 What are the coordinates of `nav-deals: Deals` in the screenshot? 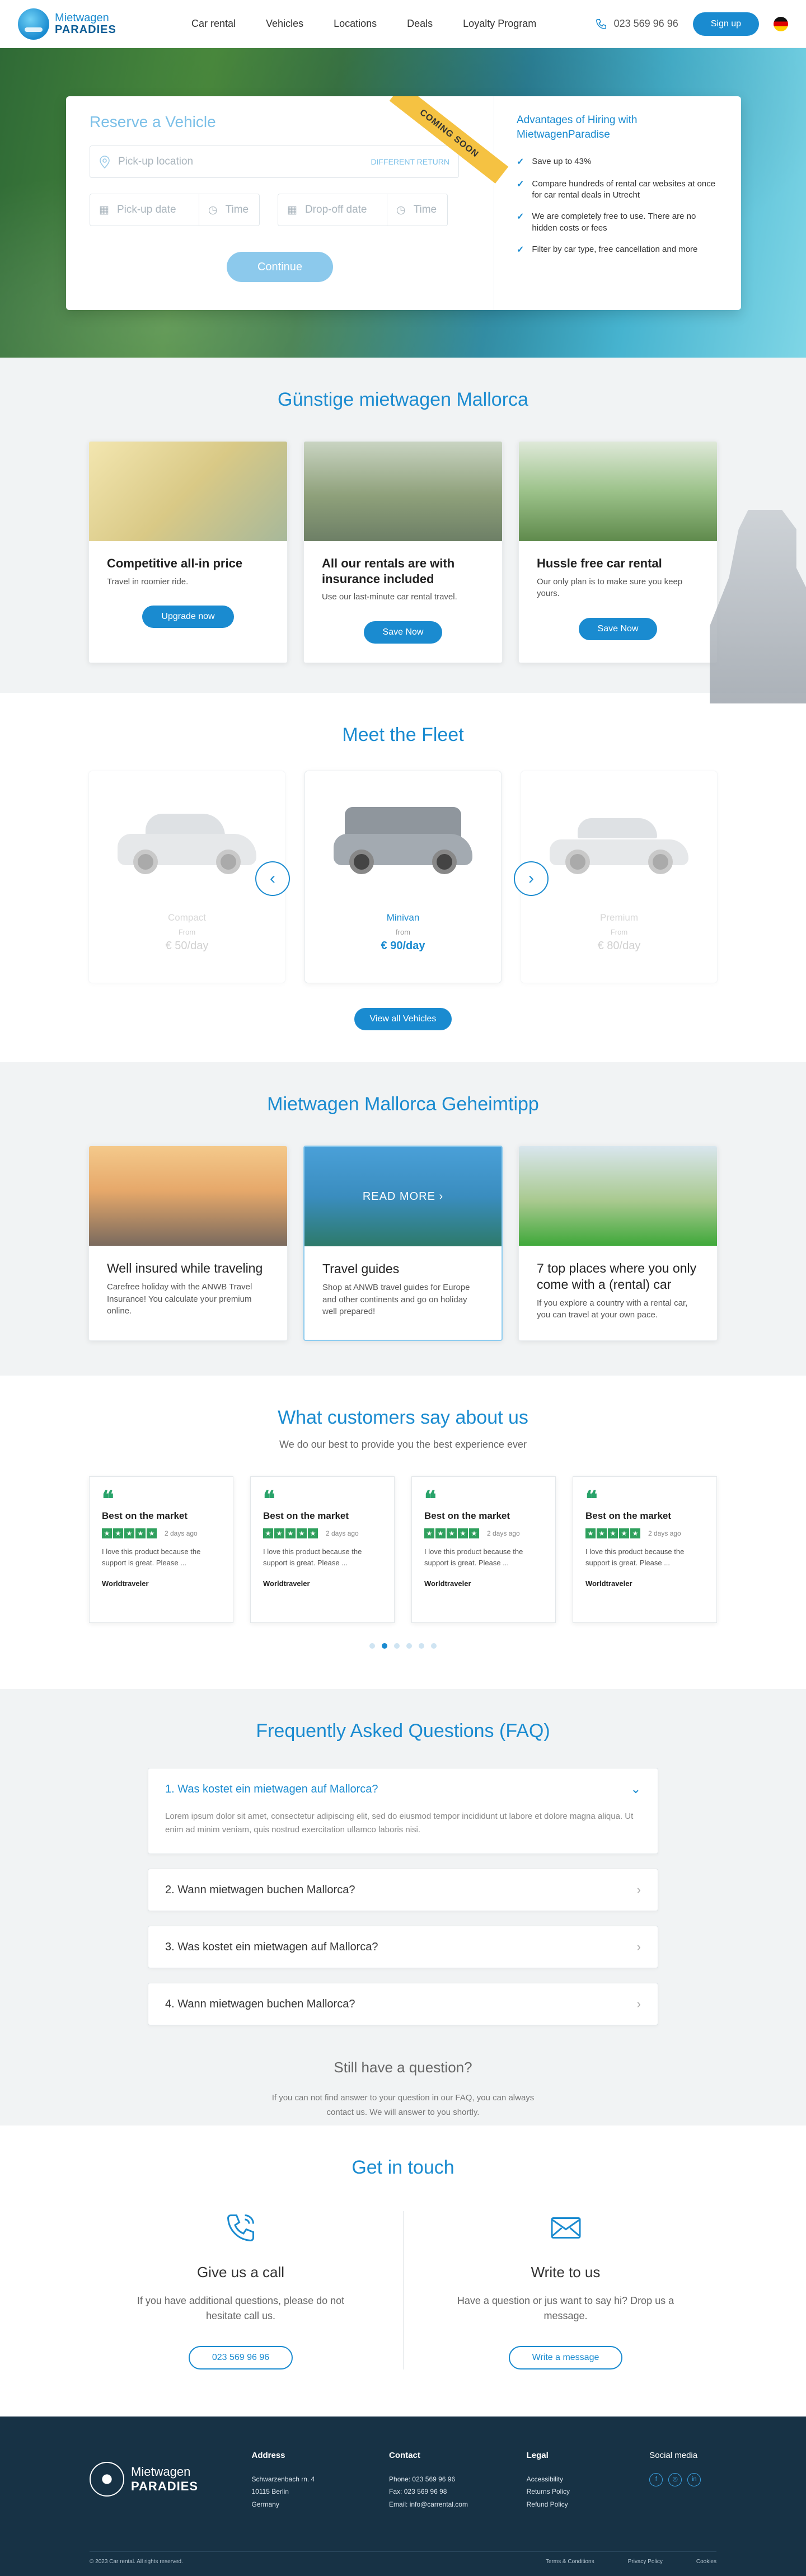 It's located at (420, 24).